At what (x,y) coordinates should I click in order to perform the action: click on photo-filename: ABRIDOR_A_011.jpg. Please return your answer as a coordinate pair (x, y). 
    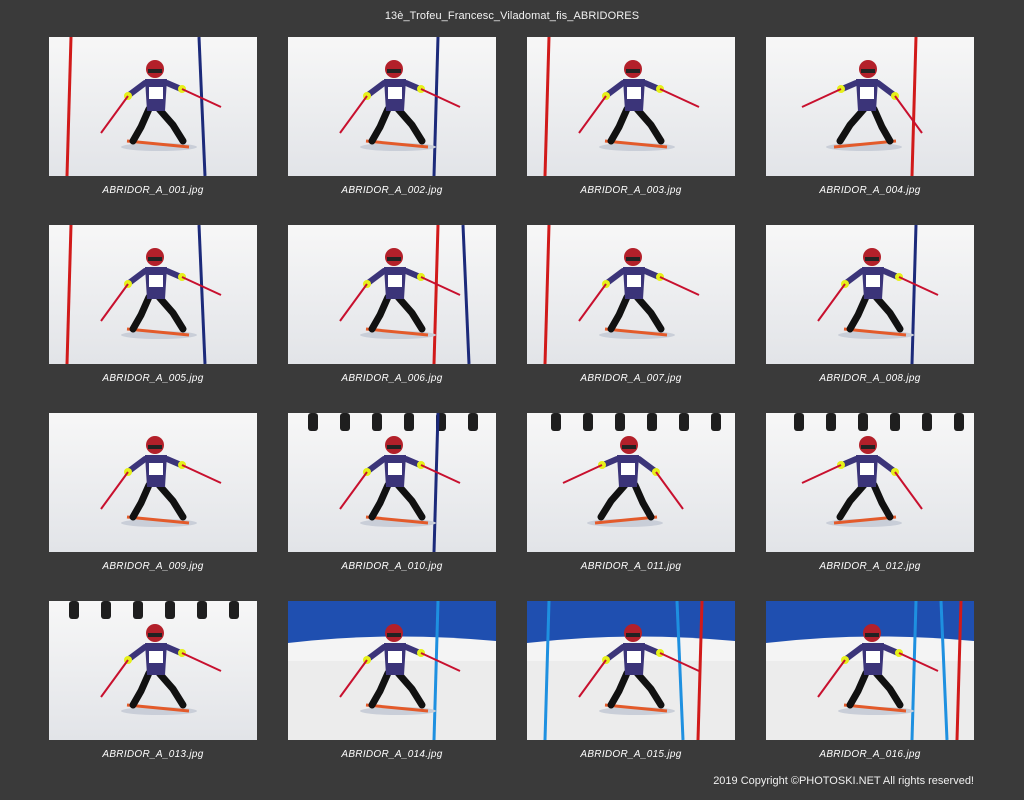
    Looking at the image, I should click on (631, 566).